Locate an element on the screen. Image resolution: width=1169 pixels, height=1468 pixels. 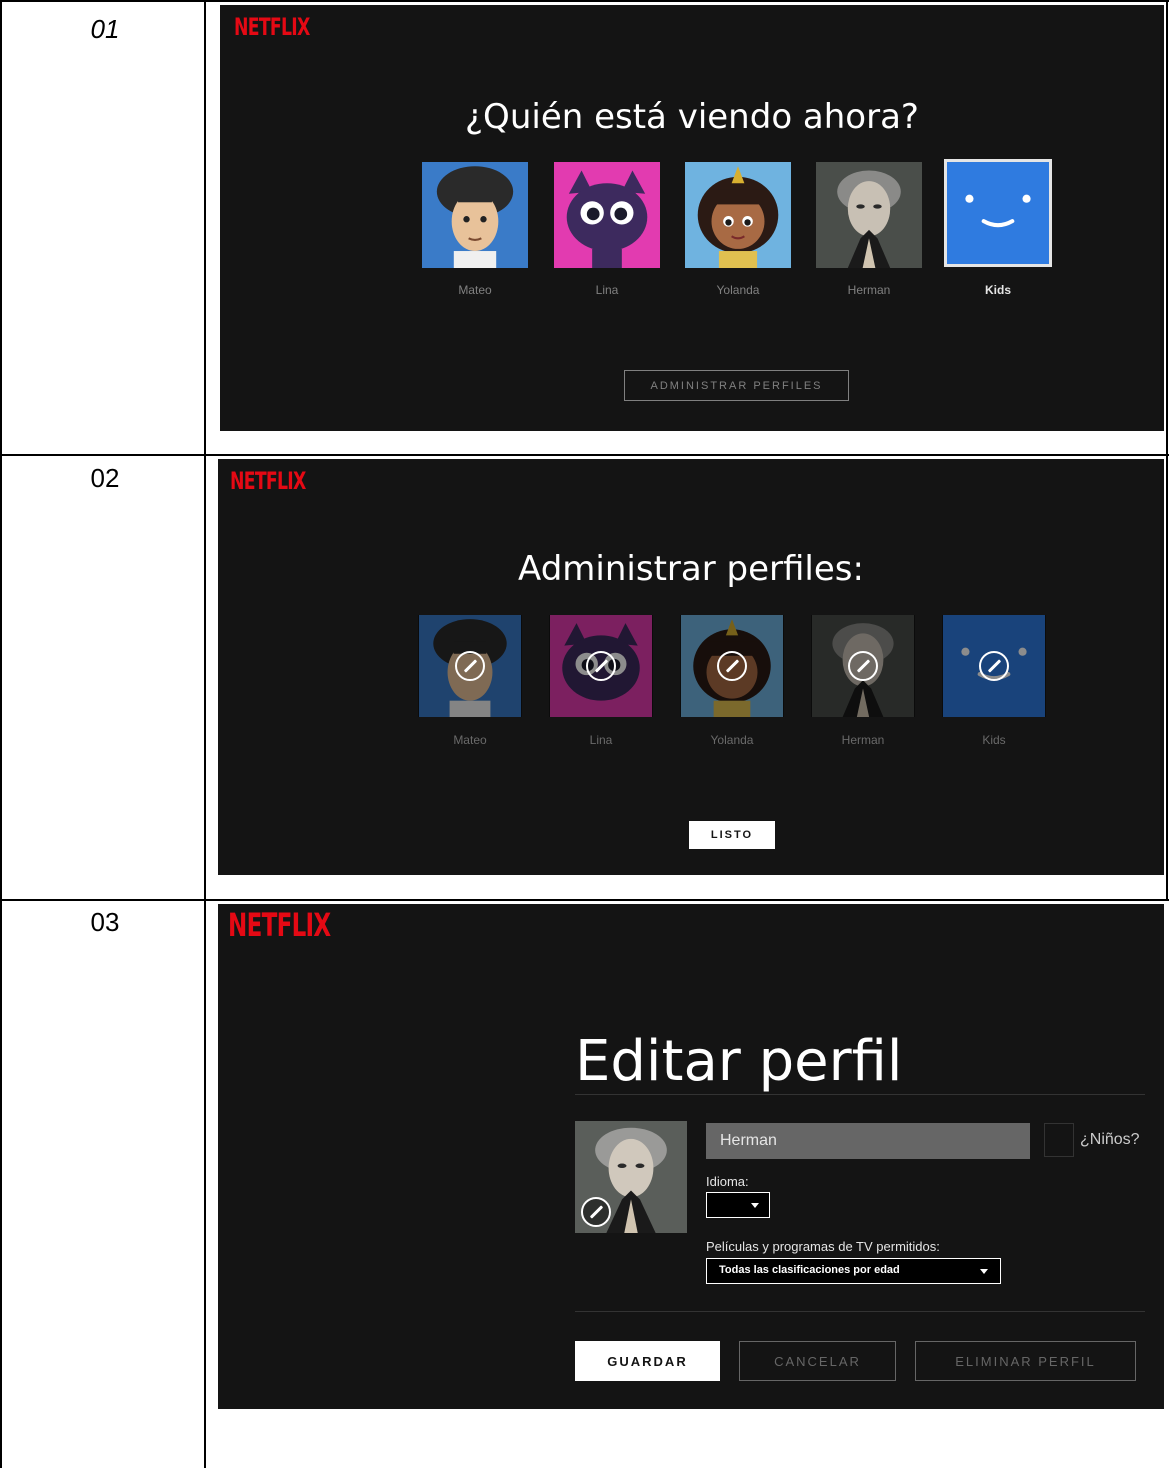
kids-checkbox is located at coordinates (1059, 1140).